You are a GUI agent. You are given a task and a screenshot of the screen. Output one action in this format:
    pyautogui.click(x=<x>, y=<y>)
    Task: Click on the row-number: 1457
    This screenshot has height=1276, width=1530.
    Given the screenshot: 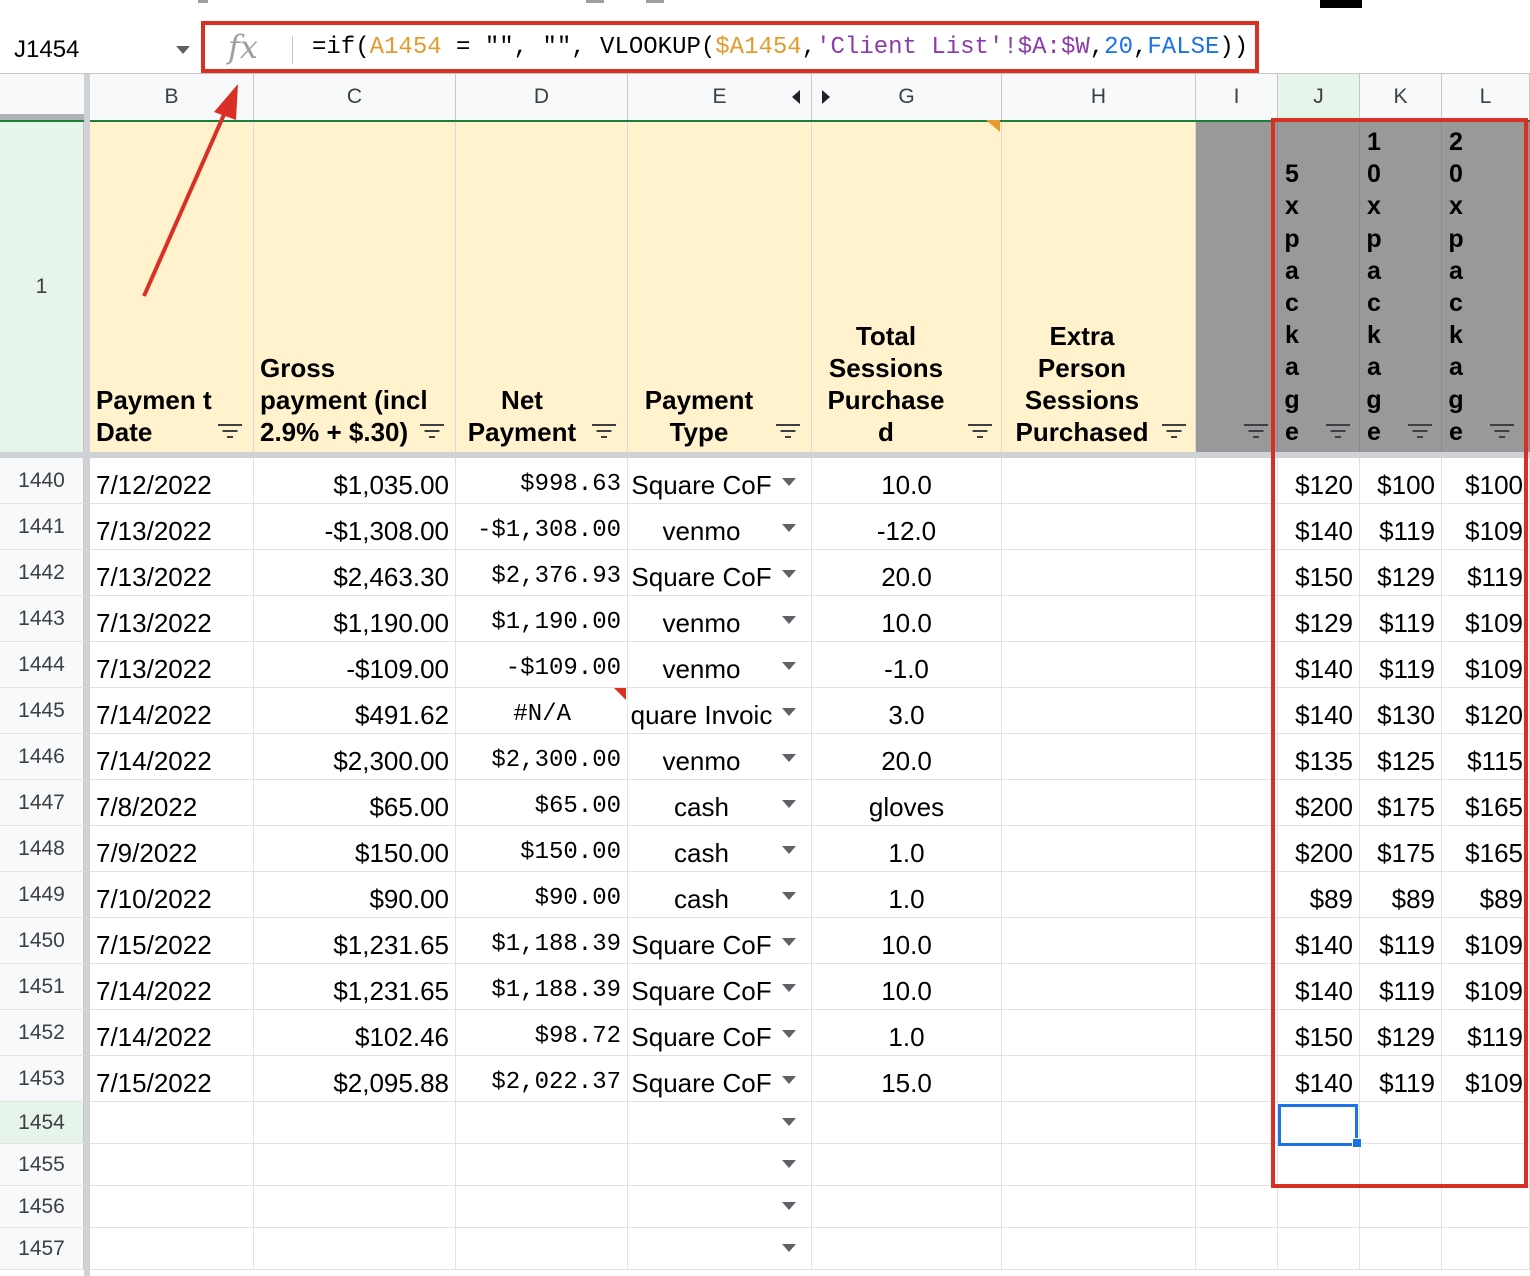 What is the action you would take?
    pyautogui.click(x=42, y=1248)
    